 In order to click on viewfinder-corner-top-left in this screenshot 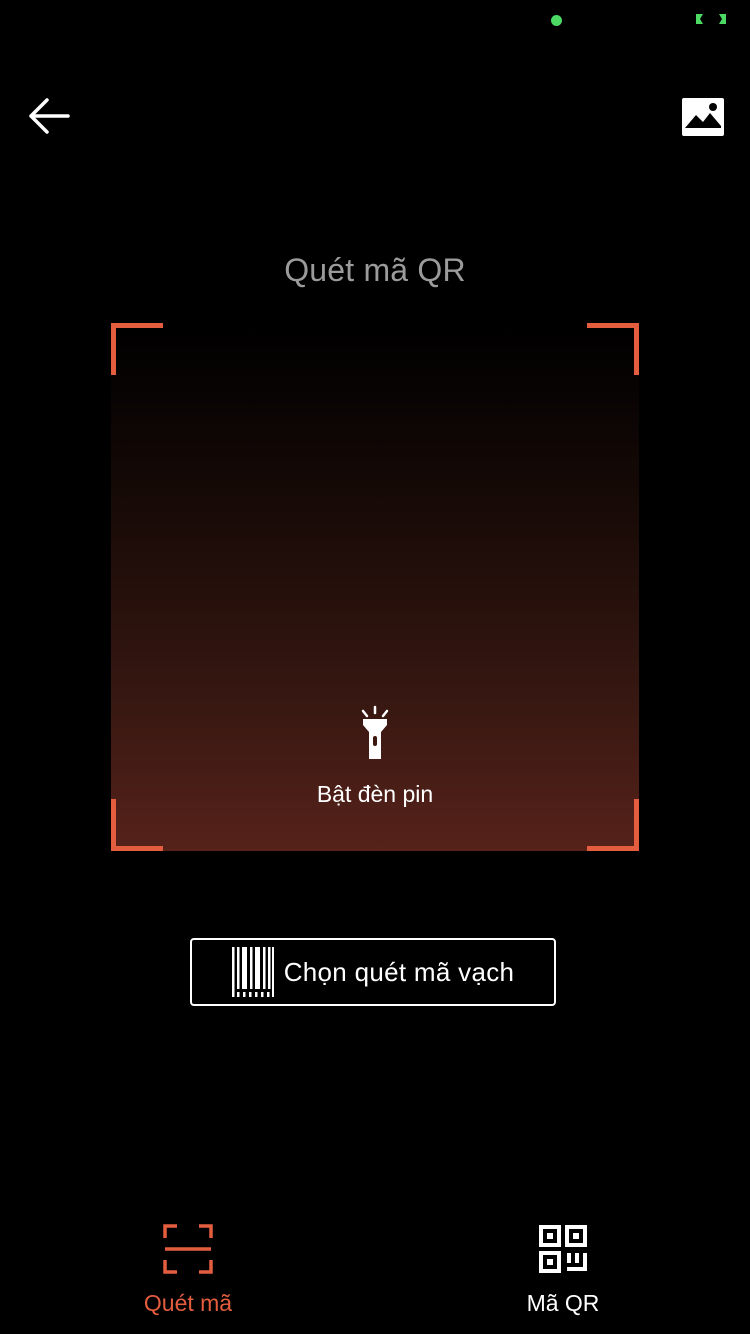, I will do `click(137, 349)`.